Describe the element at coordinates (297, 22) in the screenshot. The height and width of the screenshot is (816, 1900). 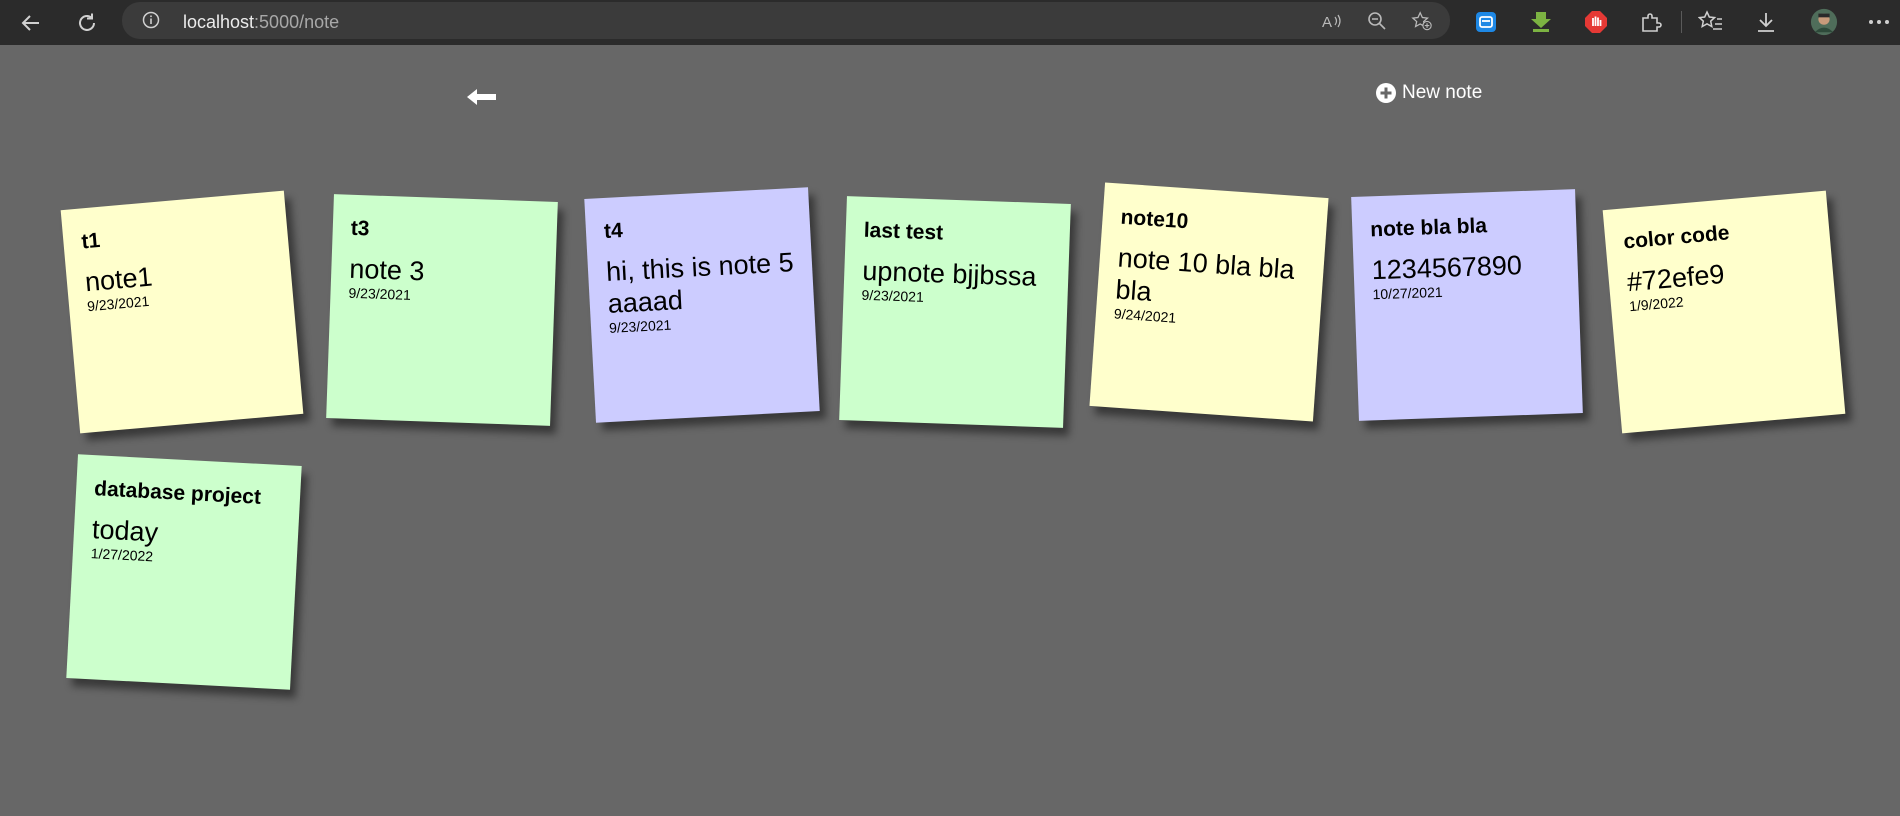
I see `url-path: :5000/note` at that location.